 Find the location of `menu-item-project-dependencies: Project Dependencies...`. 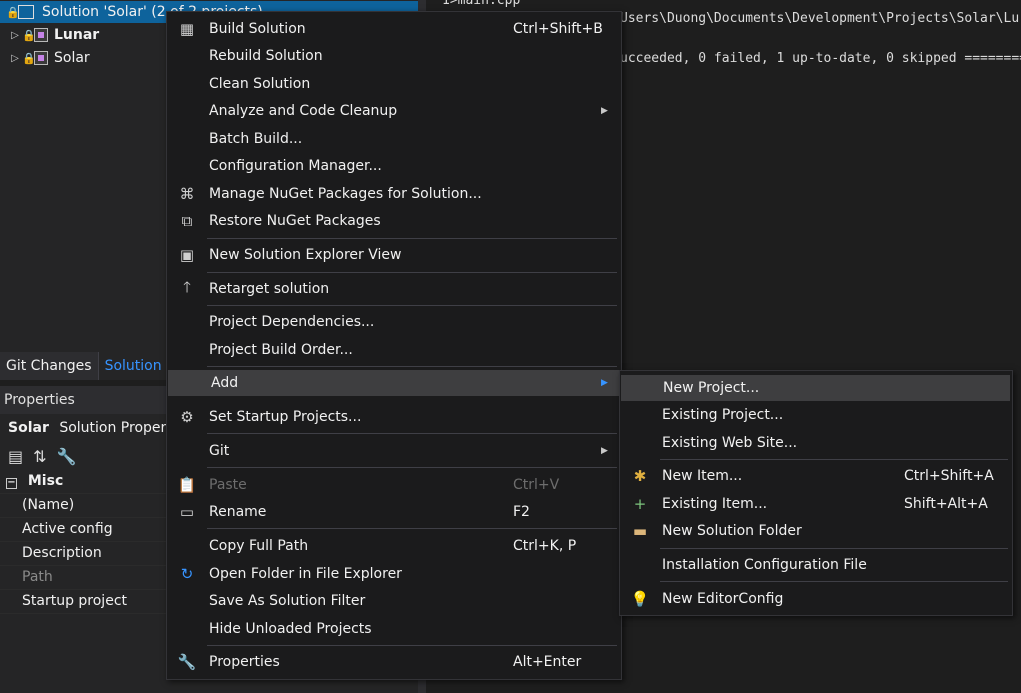

menu-item-project-dependencies: Project Dependencies... is located at coordinates (394, 322).